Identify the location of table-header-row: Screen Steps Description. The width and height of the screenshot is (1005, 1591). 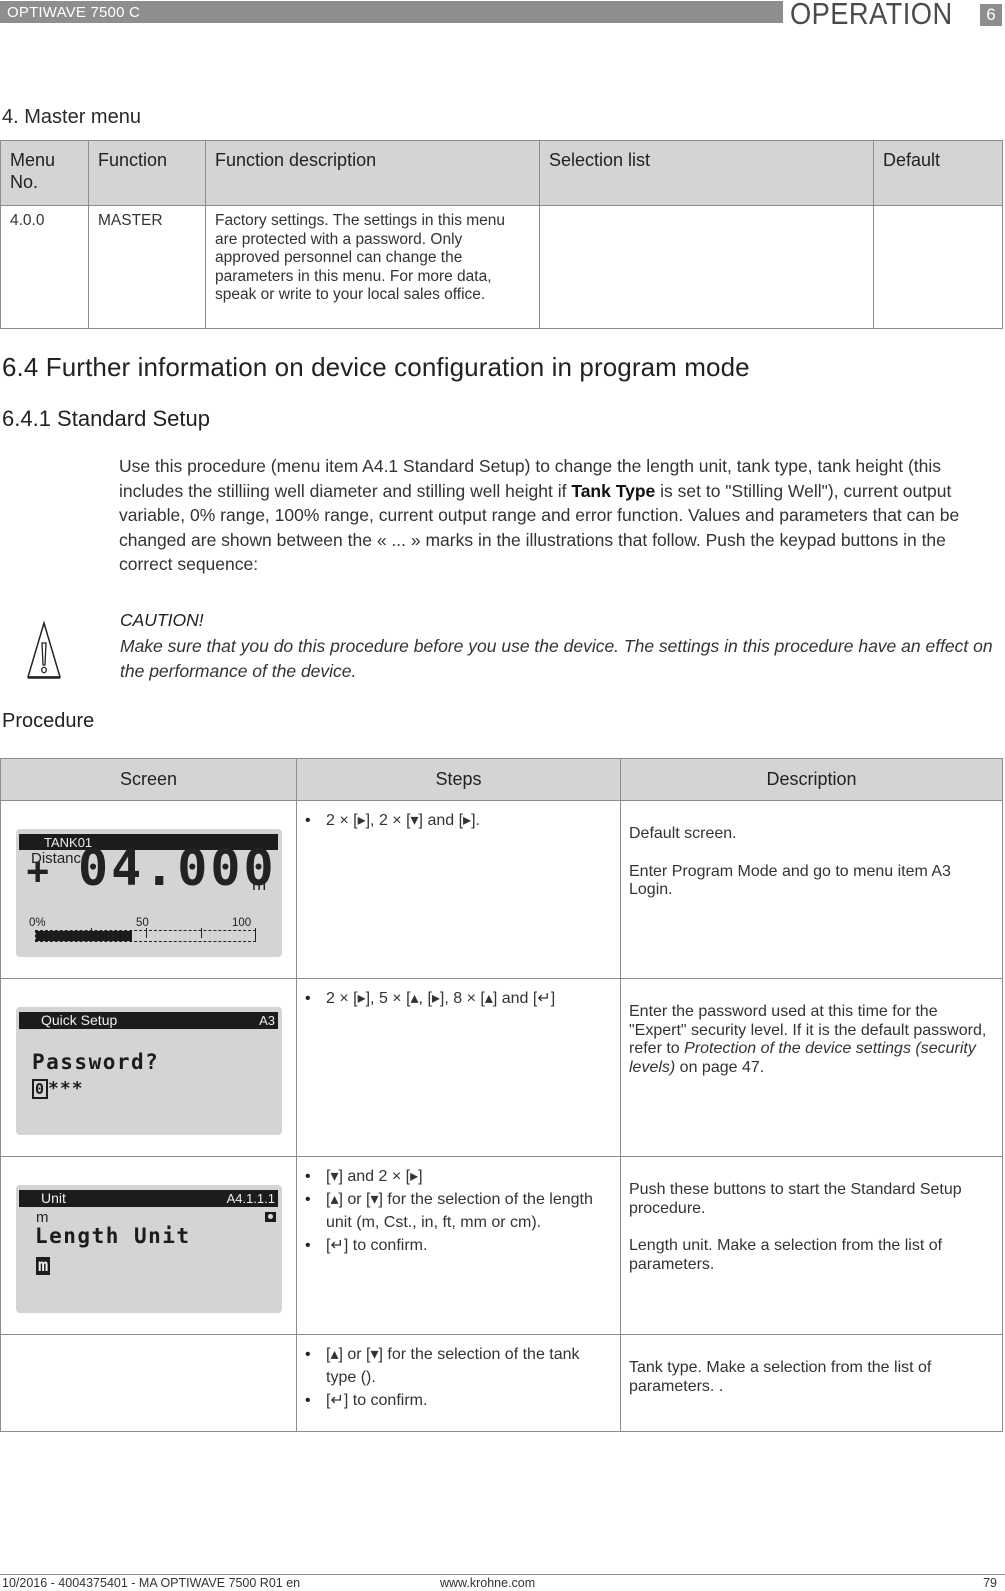
(501, 779).